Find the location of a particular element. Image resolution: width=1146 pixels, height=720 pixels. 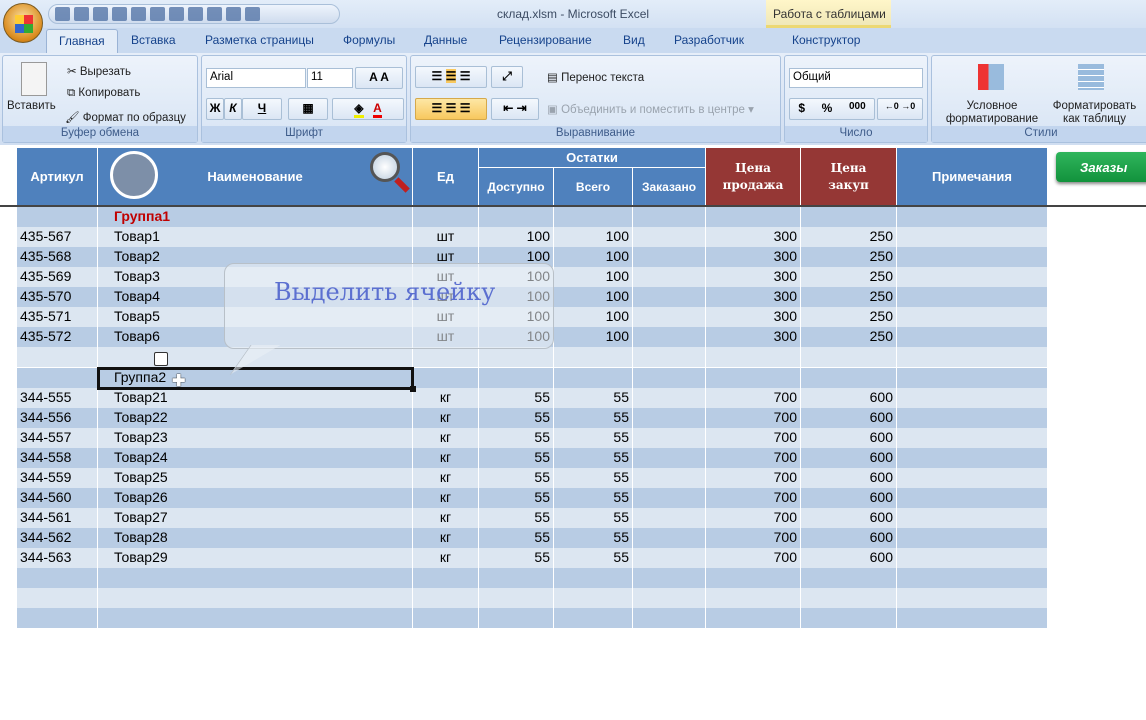

cell-name: Товар24 is located at coordinates (255, 458).